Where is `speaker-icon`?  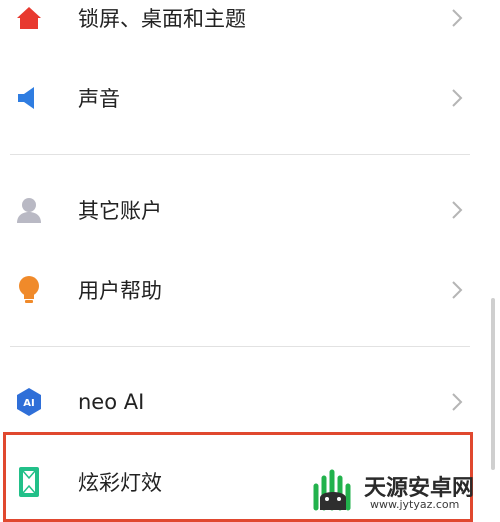
speaker-icon is located at coordinates (29, 98).